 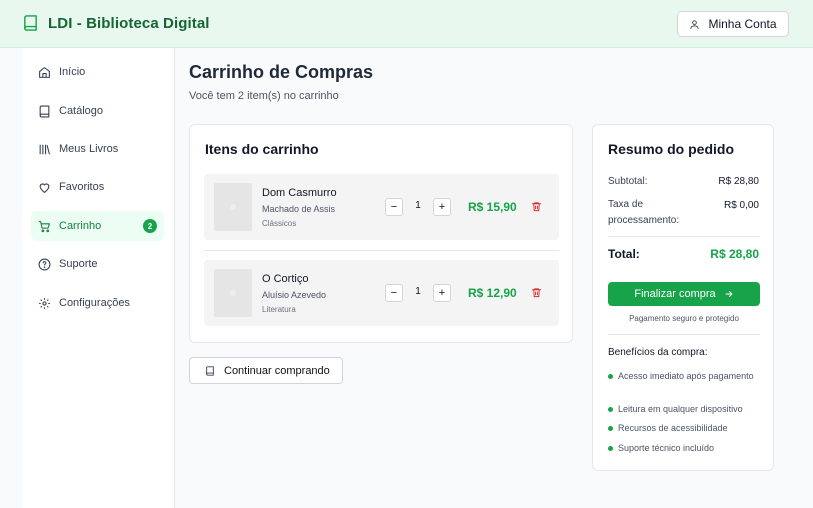 I want to click on benefit-text: Acesso imediato após pagamento, so click(x=686, y=376).